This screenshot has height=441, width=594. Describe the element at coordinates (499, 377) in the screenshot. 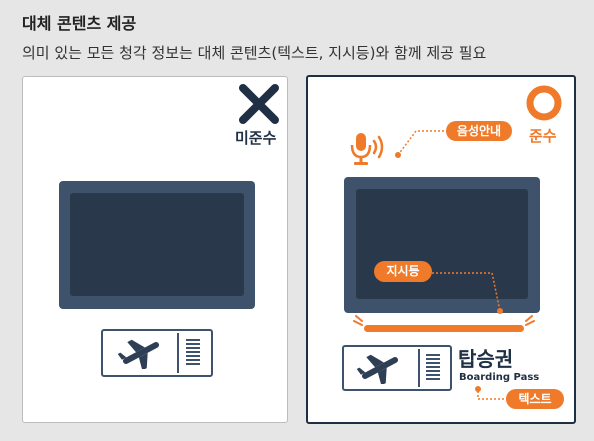

I see `boarding-pass-subtitle: Boarding Pass` at that location.